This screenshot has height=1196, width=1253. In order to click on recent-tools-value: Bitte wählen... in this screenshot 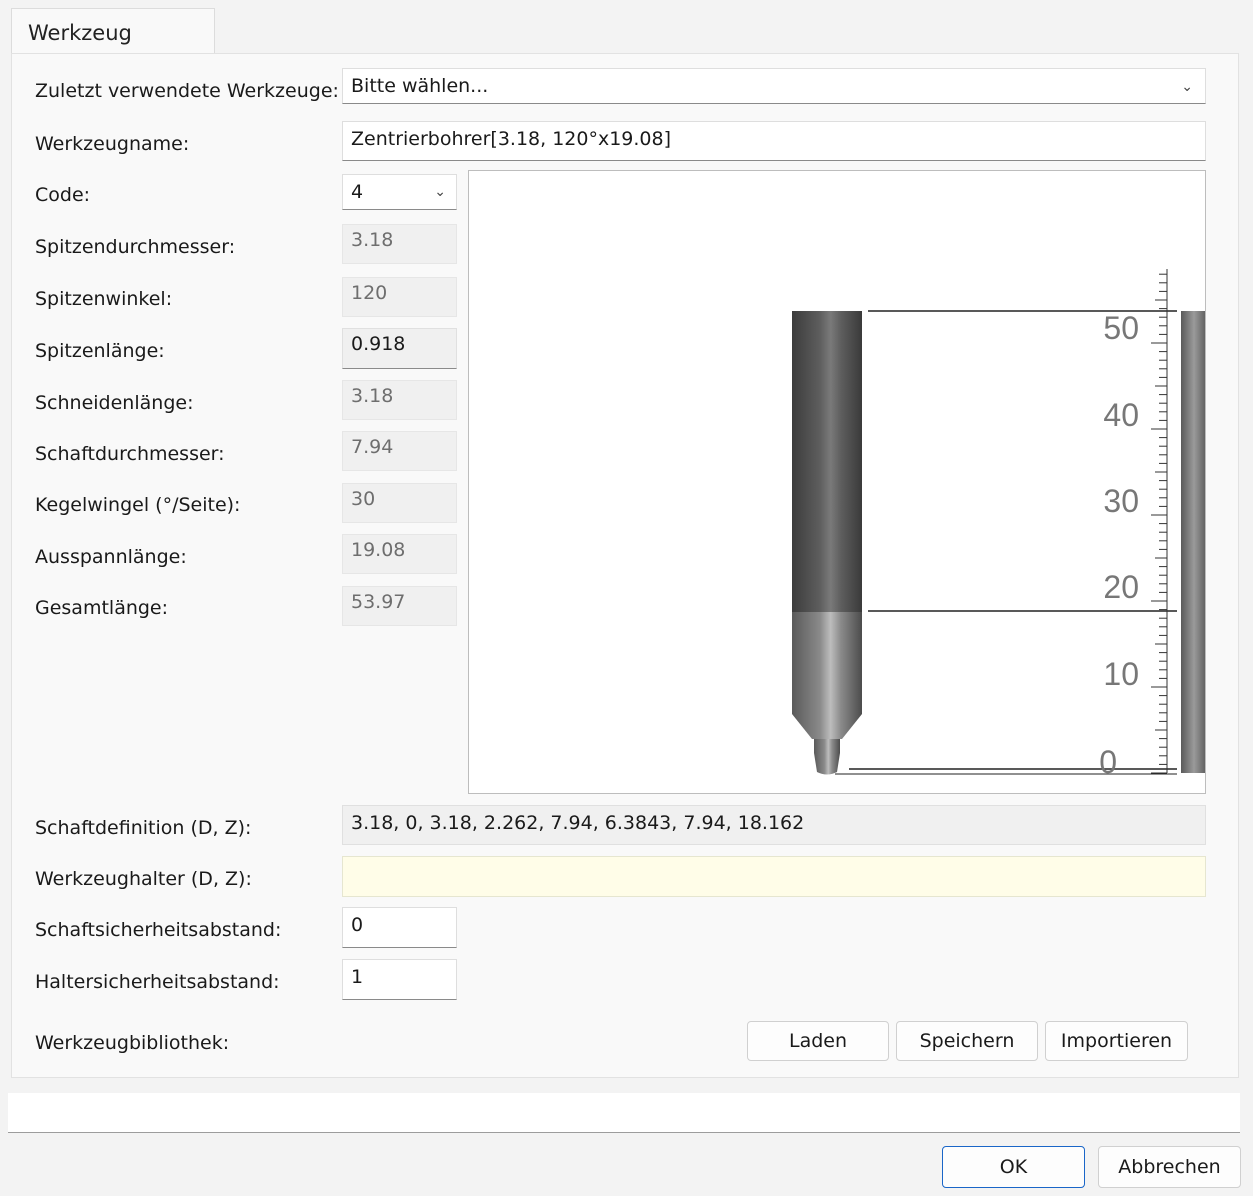, I will do `click(420, 86)`.